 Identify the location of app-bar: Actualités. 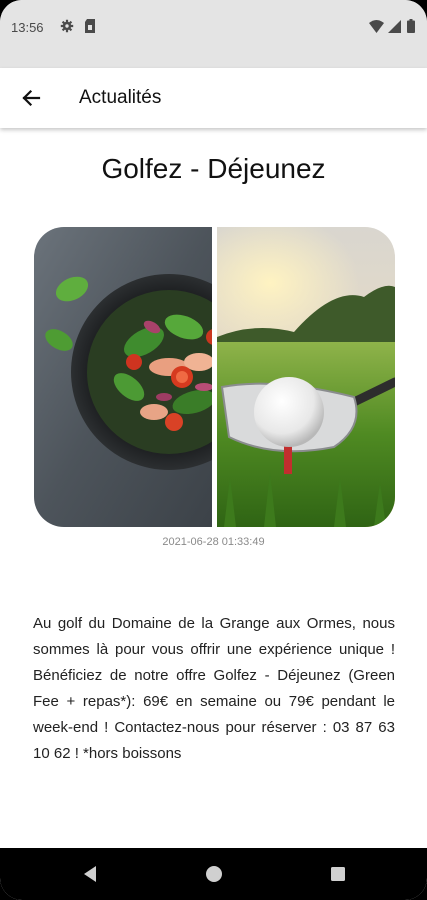
(213, 98).